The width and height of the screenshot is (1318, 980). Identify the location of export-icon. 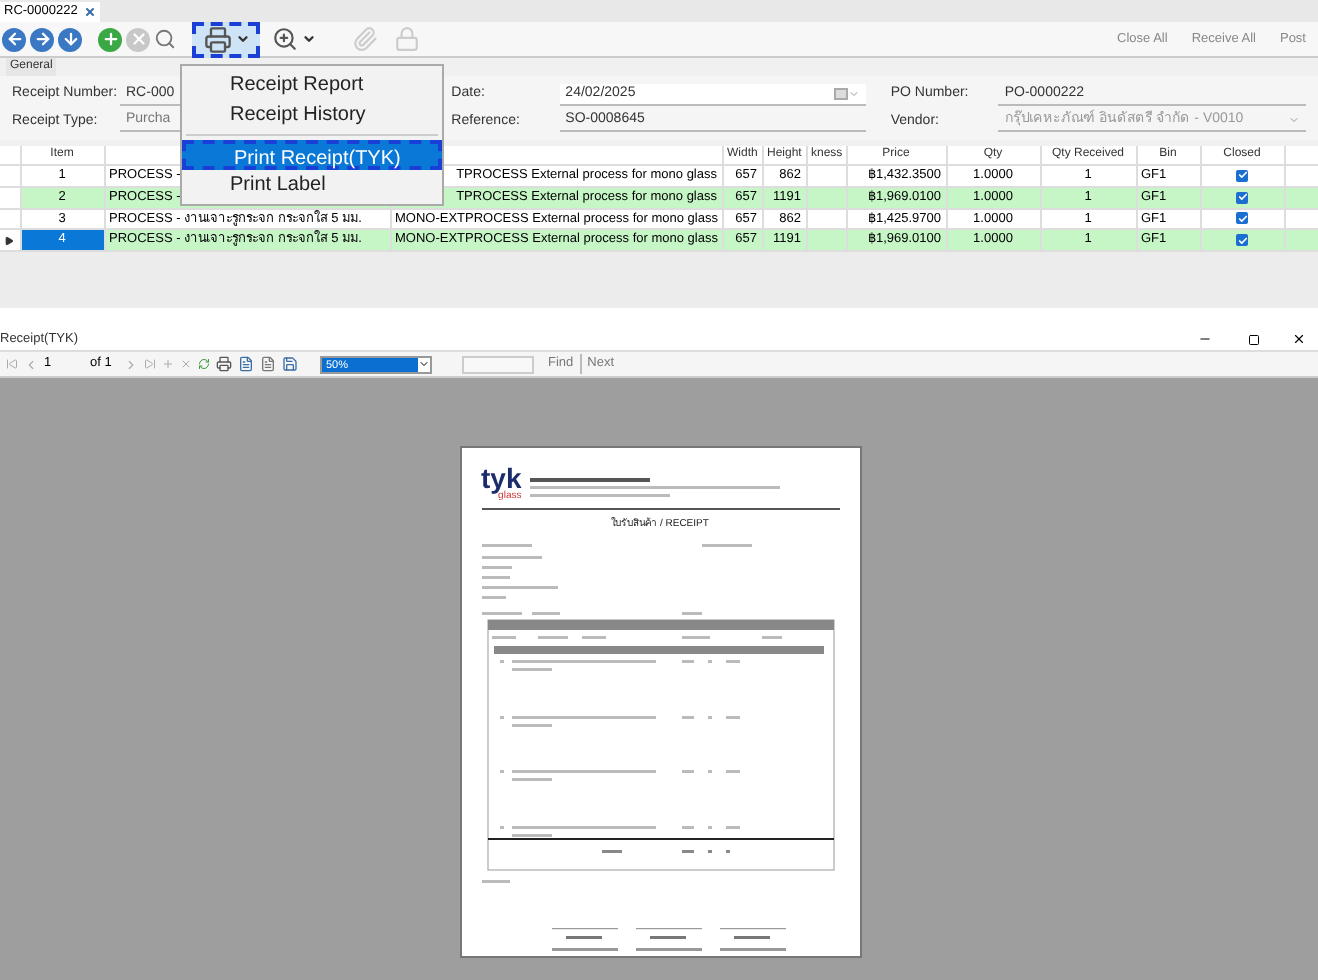
(290, 364).